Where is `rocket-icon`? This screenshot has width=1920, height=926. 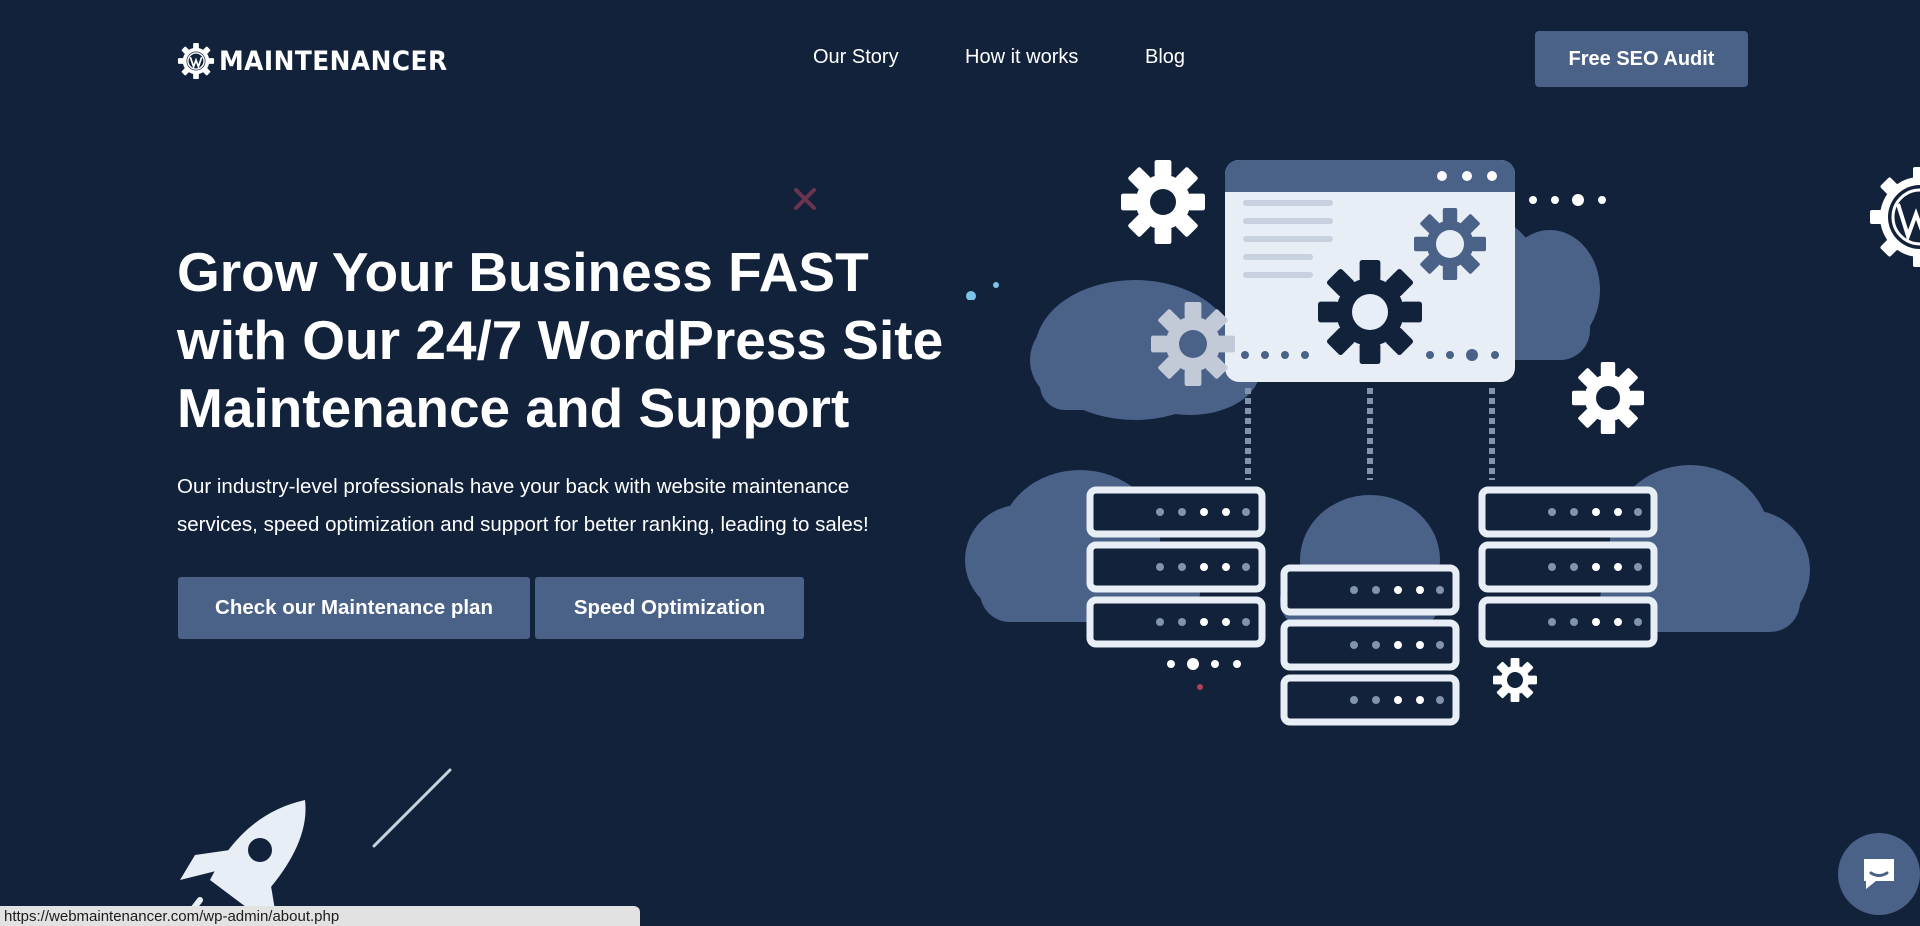 rocket-icon is located at coordinates (241, 863).